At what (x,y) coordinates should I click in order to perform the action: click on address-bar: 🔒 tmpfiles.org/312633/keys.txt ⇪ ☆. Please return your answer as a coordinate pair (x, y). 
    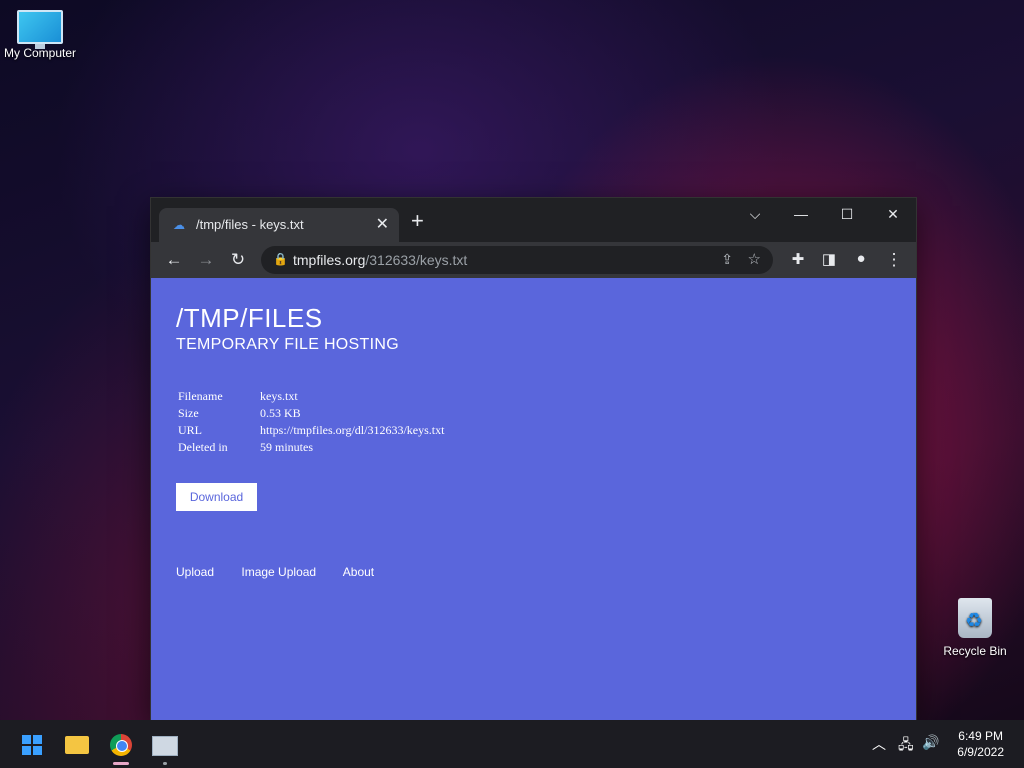
    Looking at the image, I should click on (517, 260).